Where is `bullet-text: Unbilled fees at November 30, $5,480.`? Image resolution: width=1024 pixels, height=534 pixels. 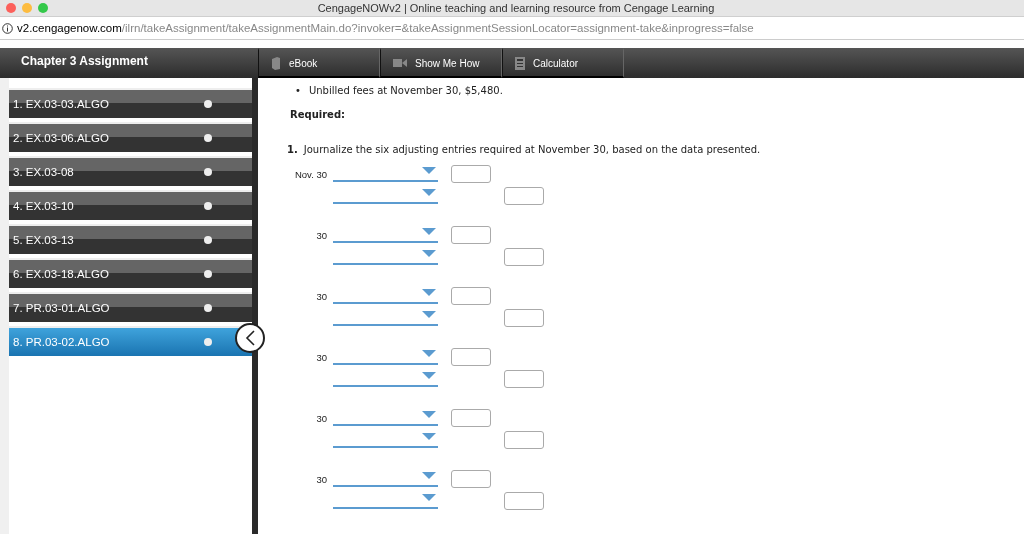 bullet-text: Unbilled fees at November 30, $5,480. is located at coordinates (405, 90).